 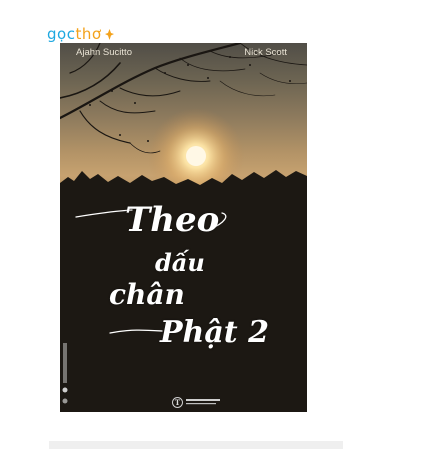 I want to click on bottom-divider-bar, so click(x=196, y=445).